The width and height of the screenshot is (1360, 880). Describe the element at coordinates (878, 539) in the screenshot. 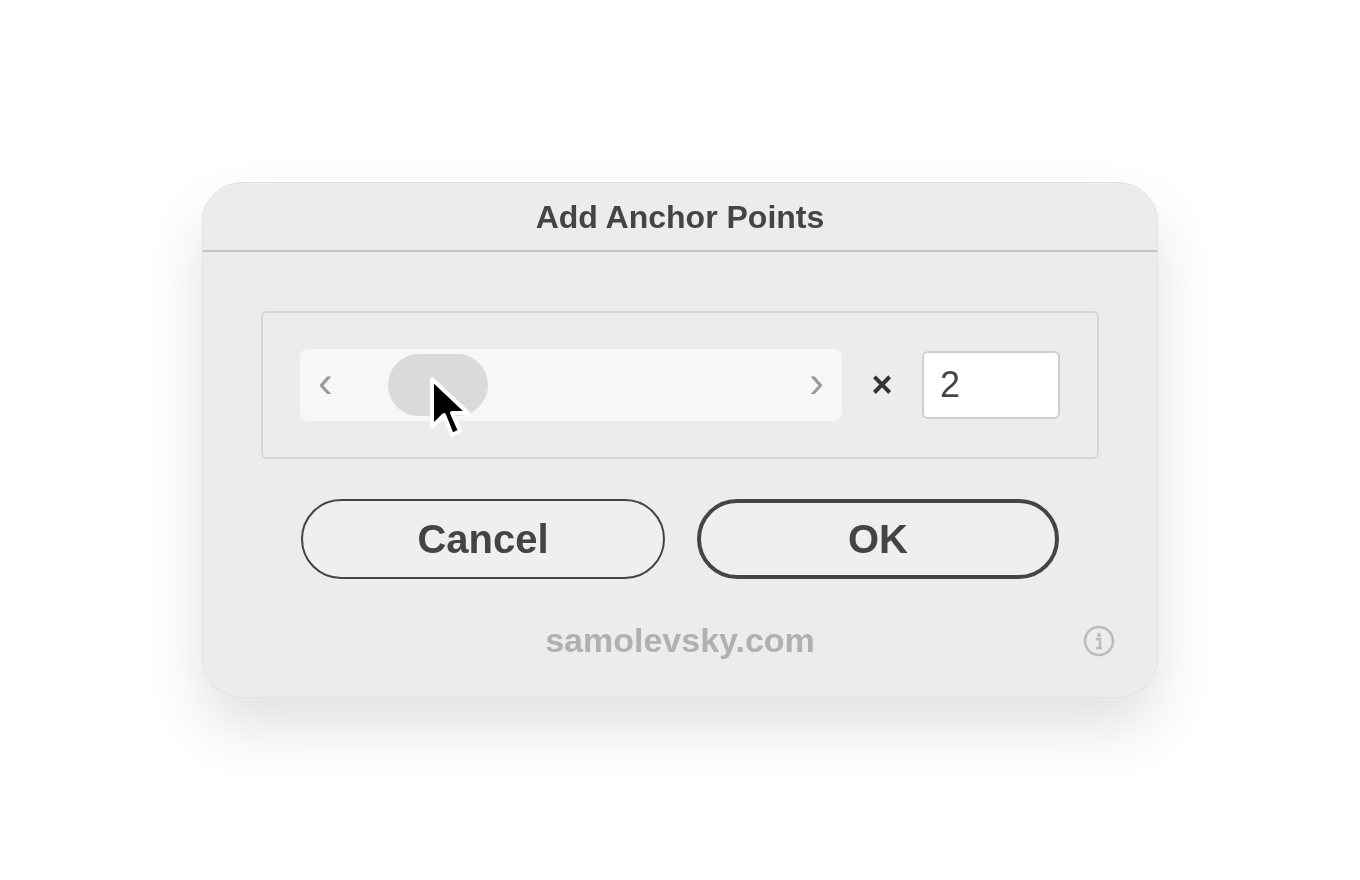

I see `ok-button: OK` at that location.